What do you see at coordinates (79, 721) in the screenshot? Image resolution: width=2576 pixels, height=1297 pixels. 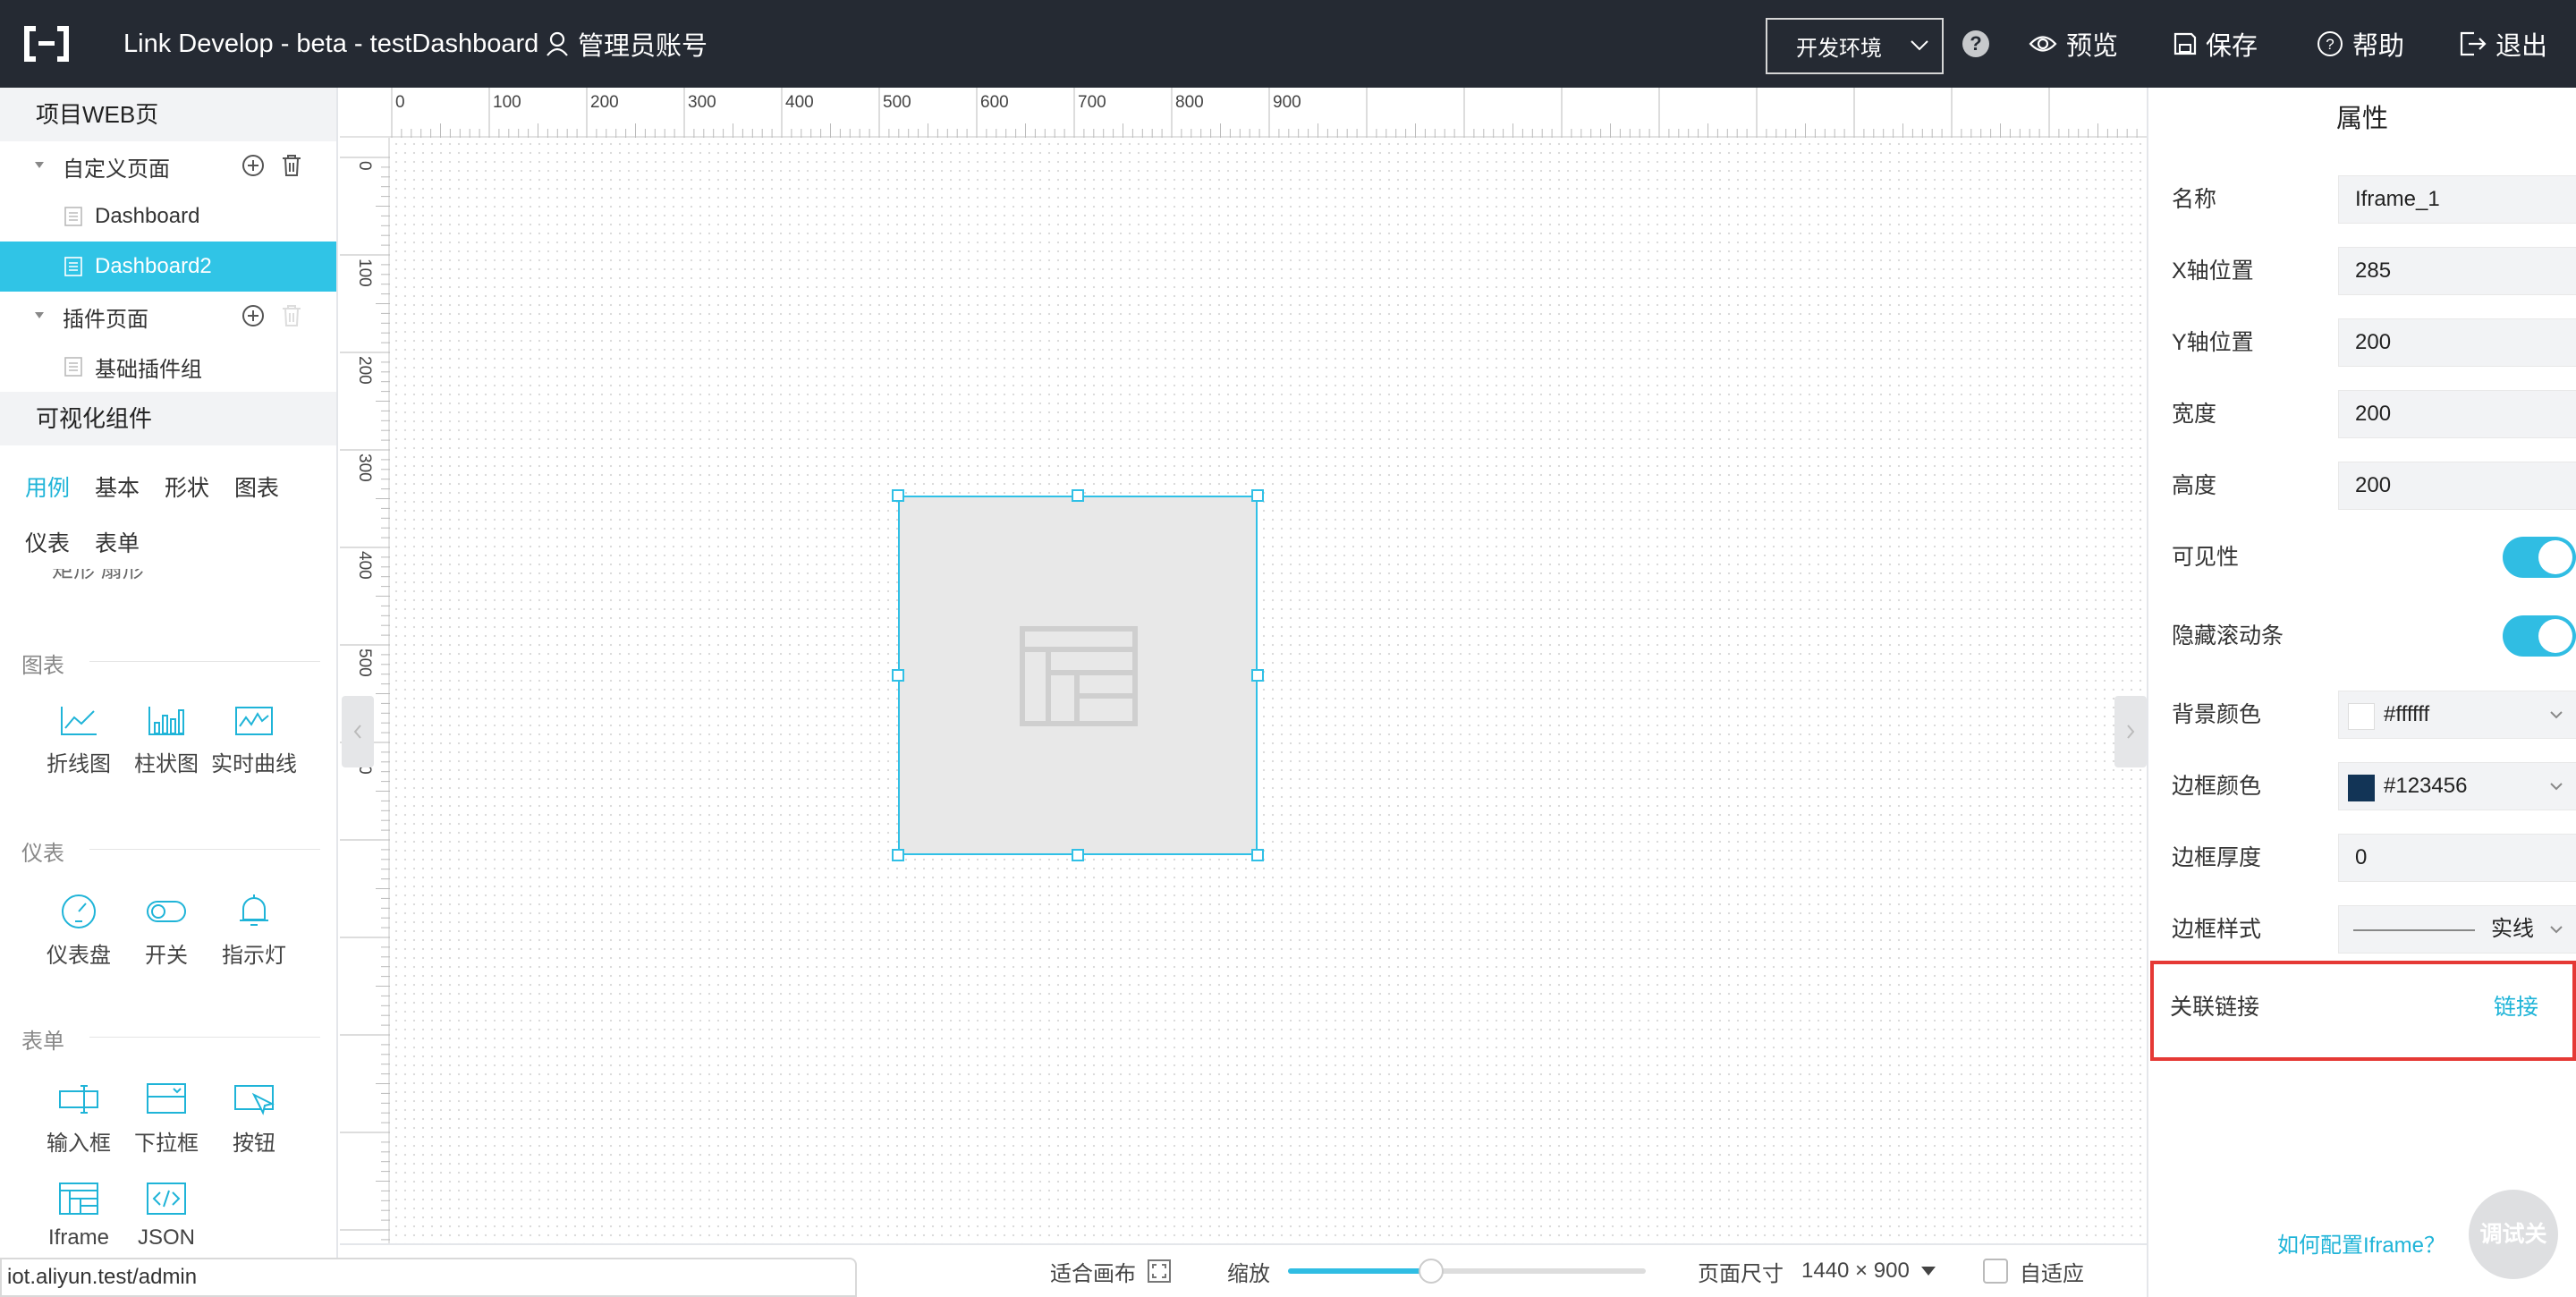 I see `line-chart-icon` at bounding box center [79, 721].